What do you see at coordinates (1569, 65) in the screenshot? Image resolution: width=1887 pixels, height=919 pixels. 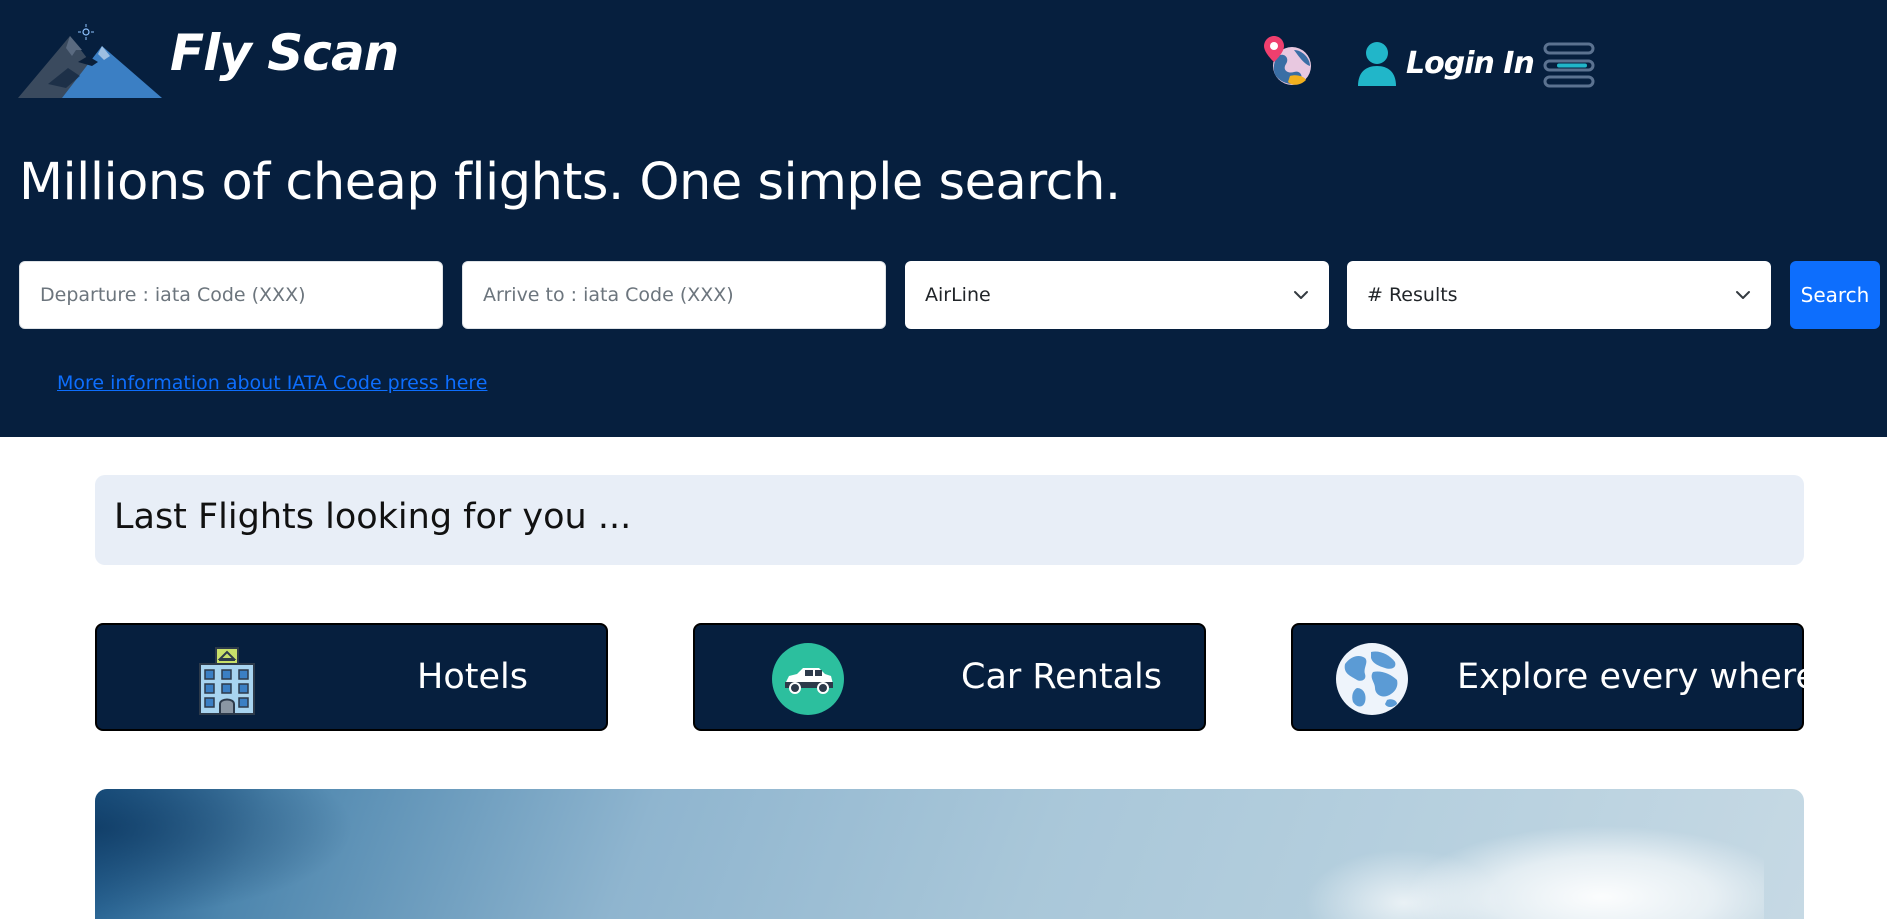 I see `hamburger-menu-icon` at bounding box center [1569, 65].